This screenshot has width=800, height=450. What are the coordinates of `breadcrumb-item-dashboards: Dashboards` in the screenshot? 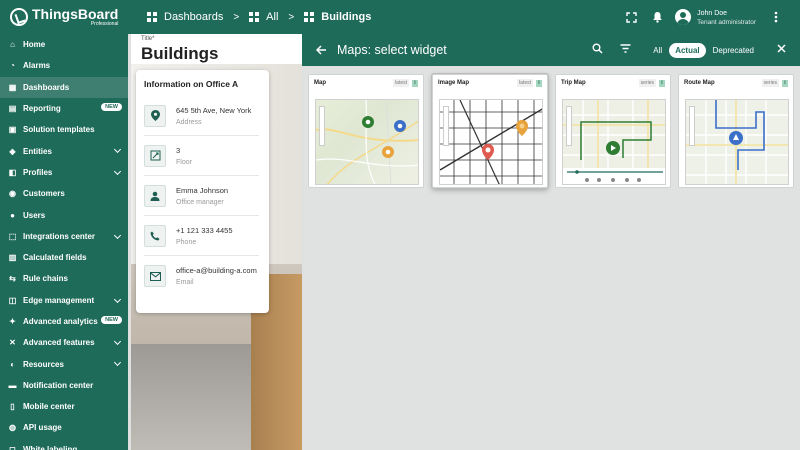 It's located at (185, 17).